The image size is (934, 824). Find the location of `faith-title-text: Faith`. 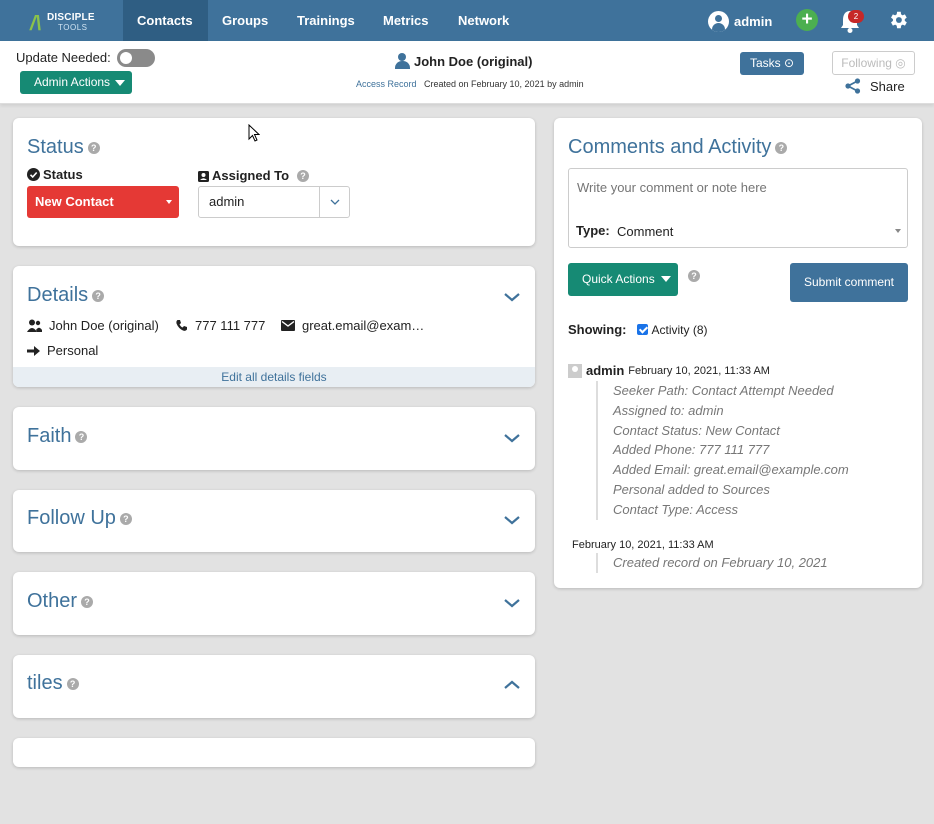

faith-title-text: Faith is located at coordinates (49, 436).